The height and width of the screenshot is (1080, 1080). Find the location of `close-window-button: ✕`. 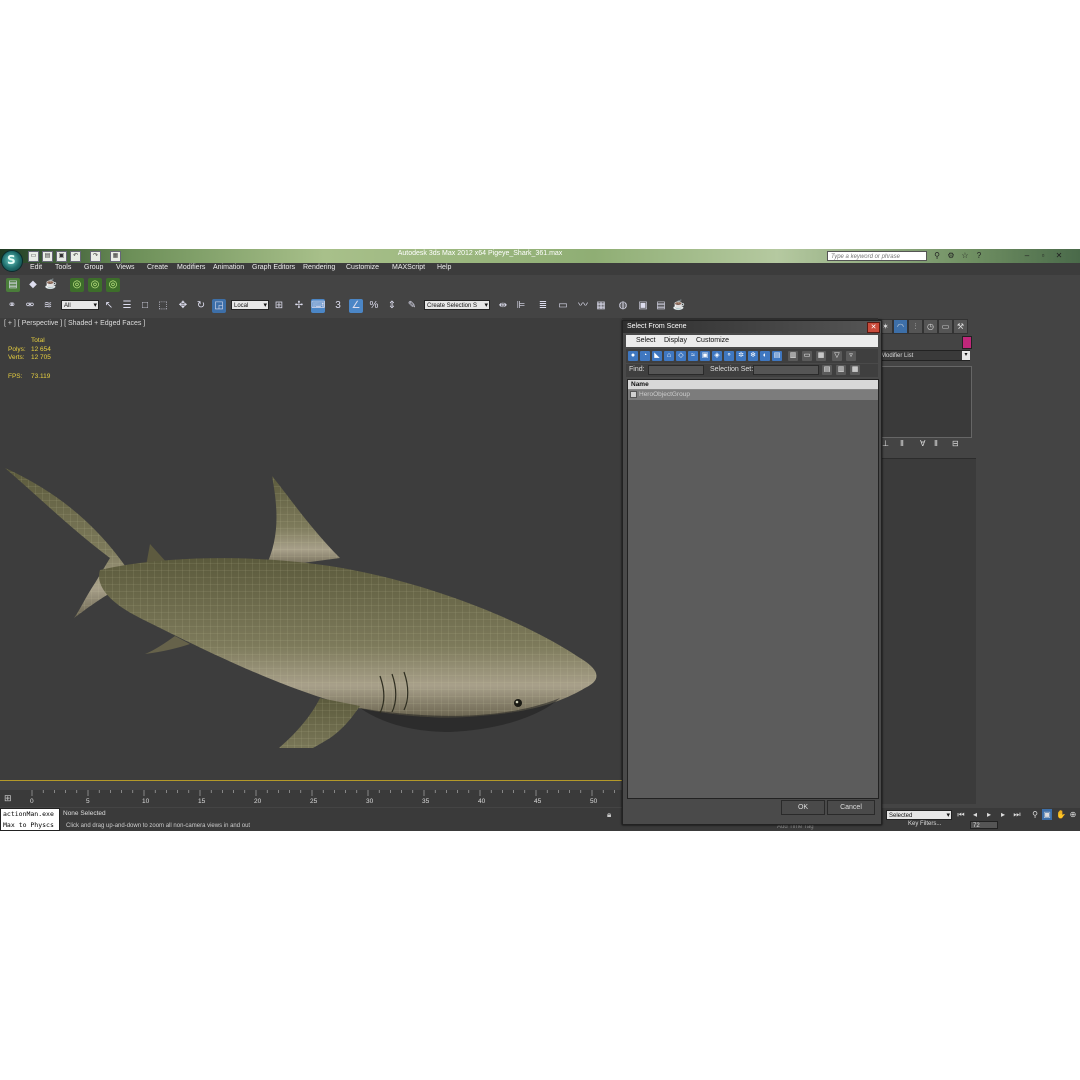

close-window-button: ✕ is located at coordinates (1059, 255).